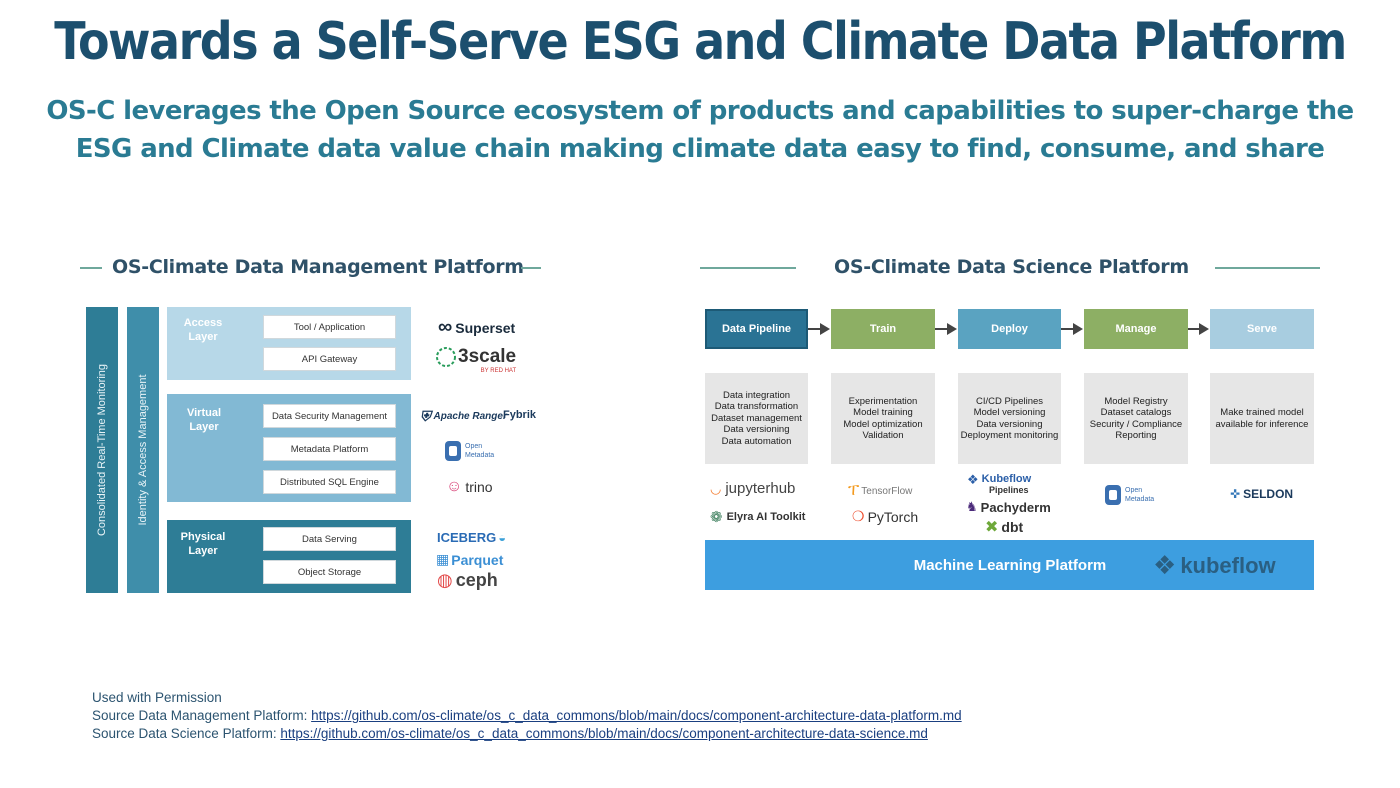  What do you see at coordinates (854, 490) in the screenshot?
I see `tensorflow-icon: ፐ` at bounding box center [854, 490].